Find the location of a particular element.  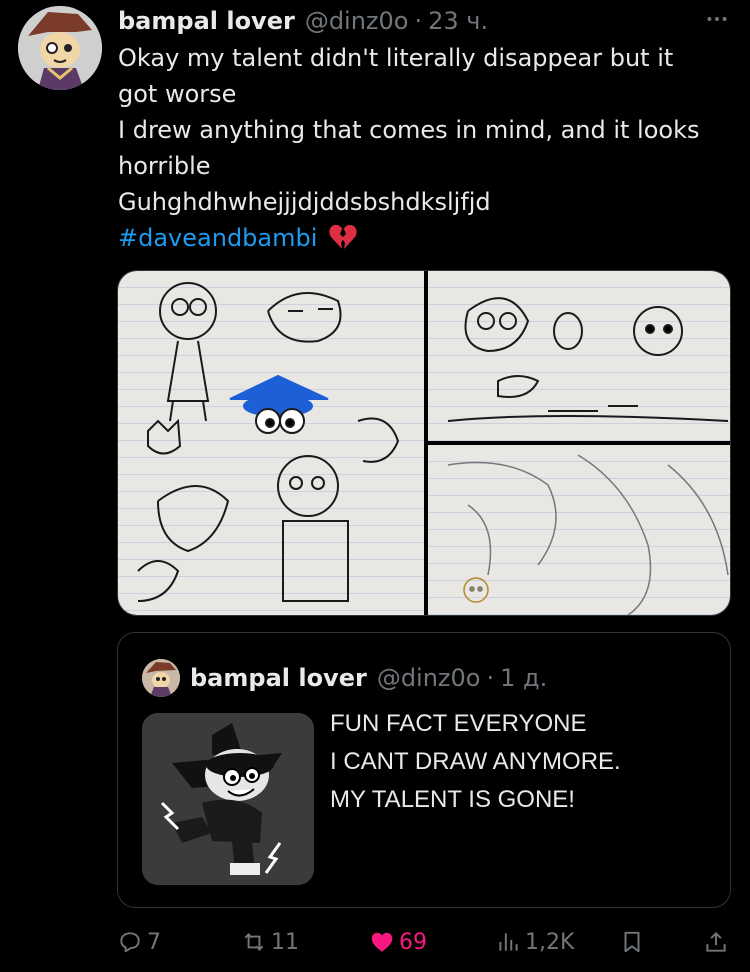

quoted-author-name: bampal lover is located at coordinates (278, 678).